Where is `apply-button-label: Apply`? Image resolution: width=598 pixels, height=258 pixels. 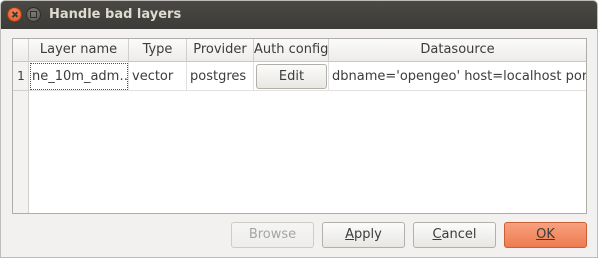 apply-button-label: Apply is located at coordinates (363, 234).